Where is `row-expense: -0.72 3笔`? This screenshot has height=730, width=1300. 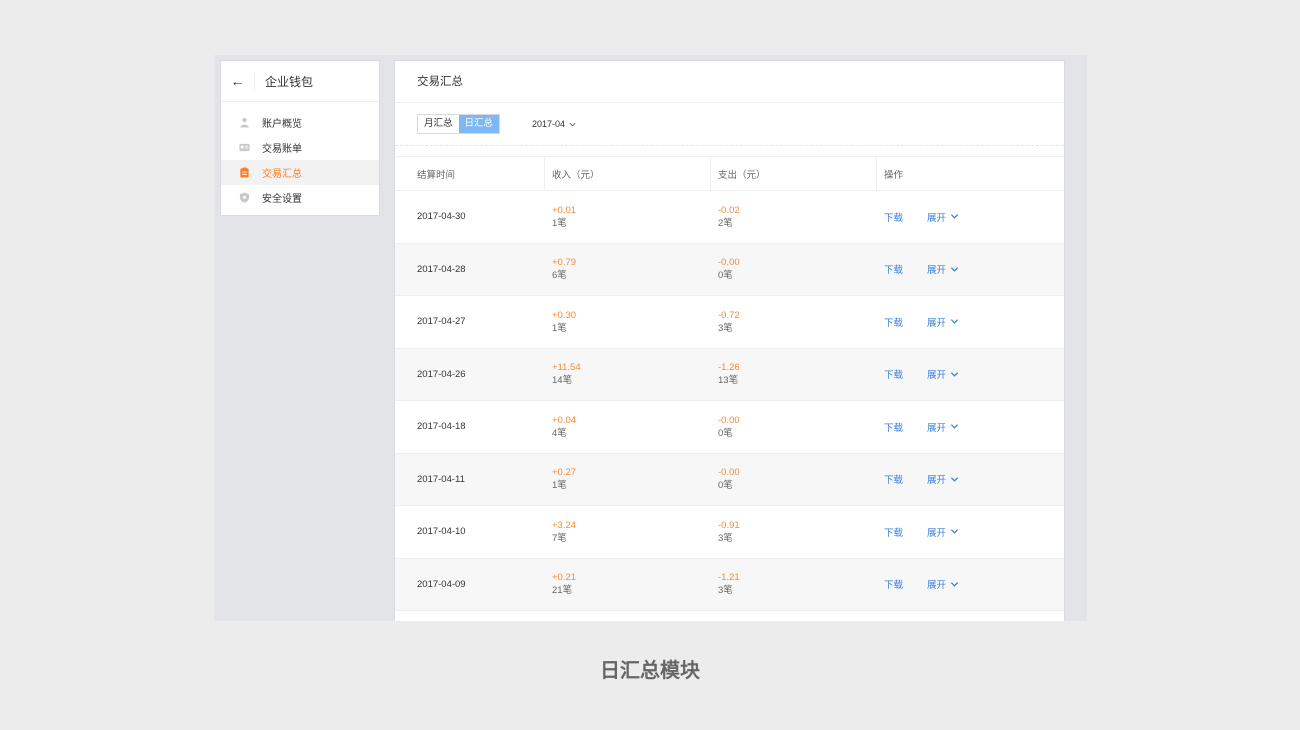
row-expense: -0.72 3笔 is located at coordinates (794, 322).